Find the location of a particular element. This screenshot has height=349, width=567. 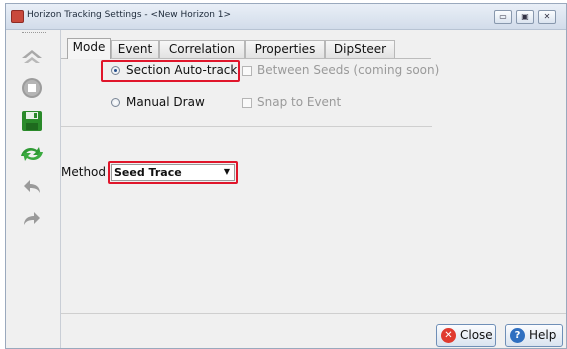

toolbar-grip is located at coordinates (34, 33).